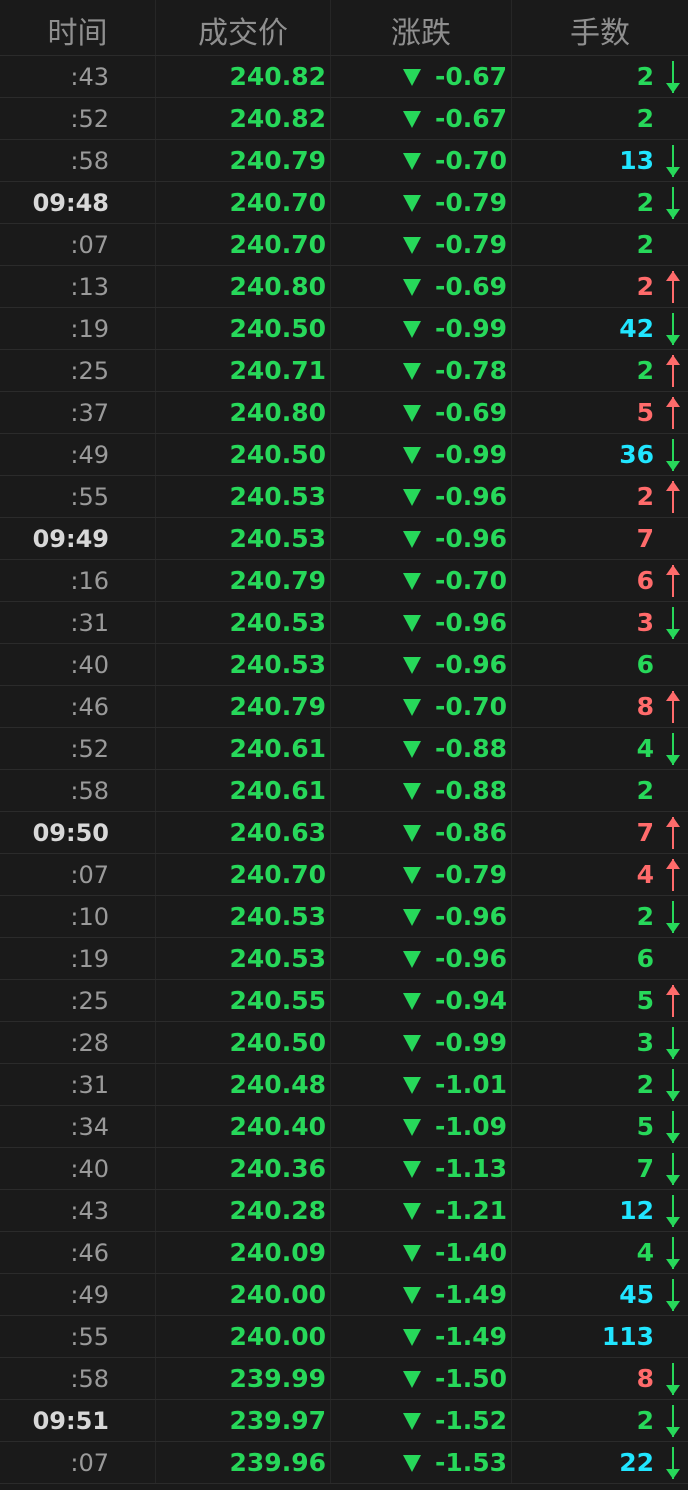 Image resolution: width=688 pixels, height=1490 pixels. Describe the element at coordinates (421, 832) in the screenshot. I see `trade-change: -0.86` at that location.